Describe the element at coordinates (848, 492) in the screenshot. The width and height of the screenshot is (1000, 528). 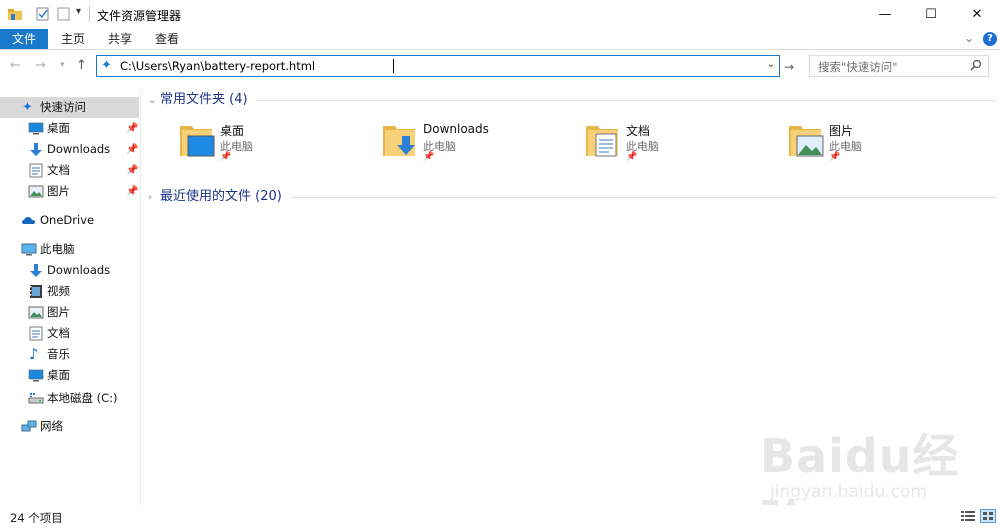
I see `watermark-url: jingyan.baidu.com` at that location.